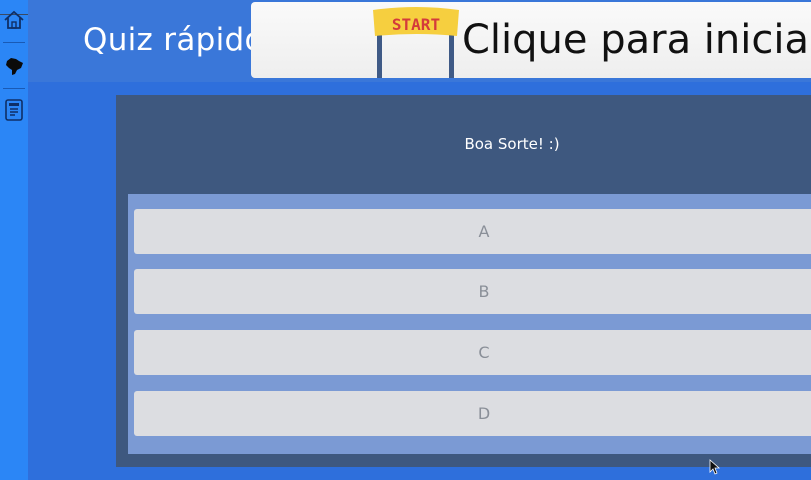 This screenshot has width=811, height=480. I want to click on start-sign-icon: START, so click(416, 42).